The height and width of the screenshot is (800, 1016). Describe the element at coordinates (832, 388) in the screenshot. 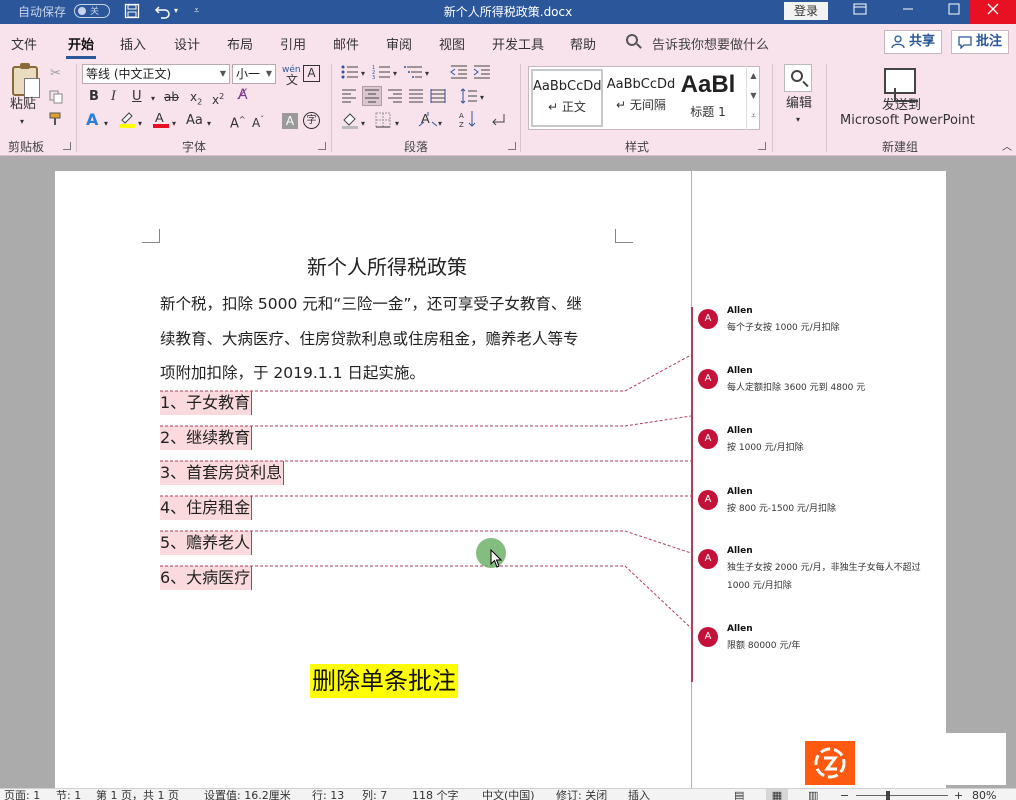

I see `comment-text: 每人定额扣除 3600 元到 4800 元` at that location.